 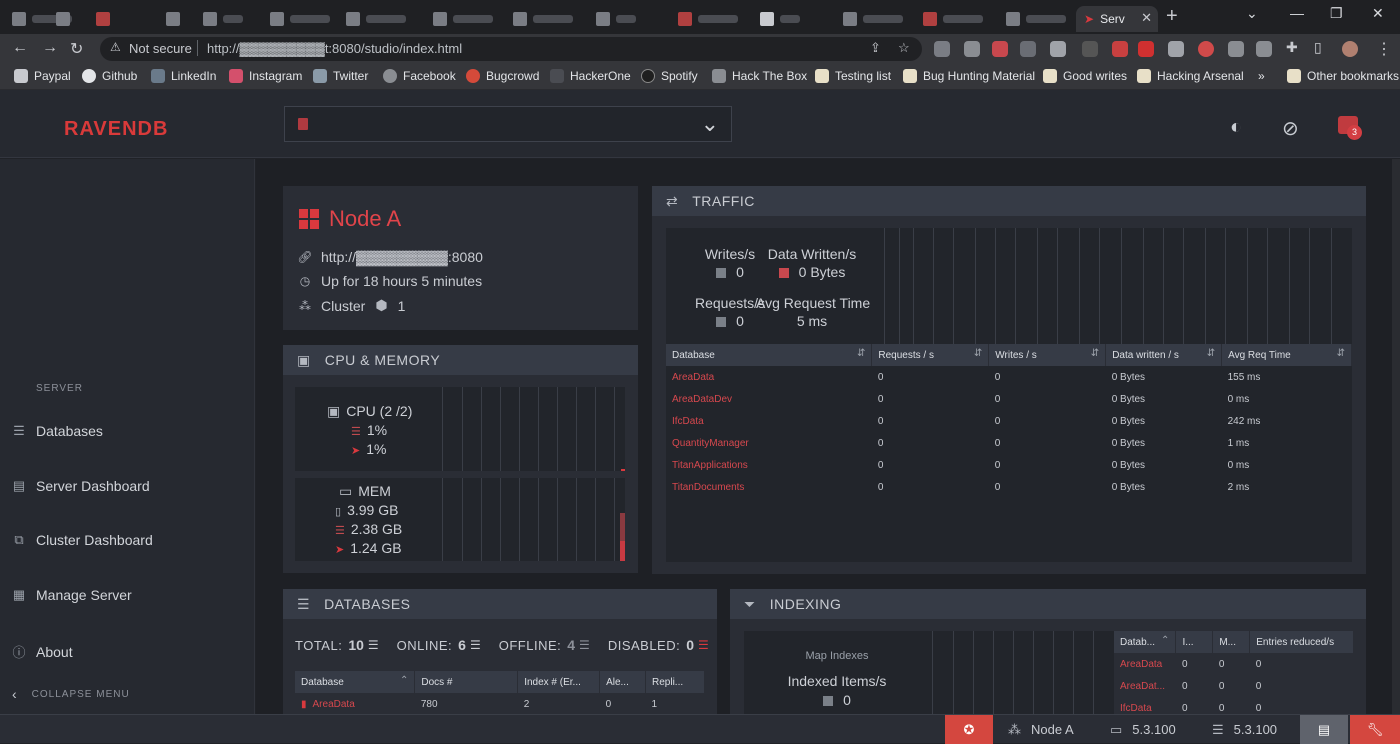 What do you see at coordinates (1172, 16) in the screenshot?
I see `new-tab-button: +` at bounding box center [1172, 16].